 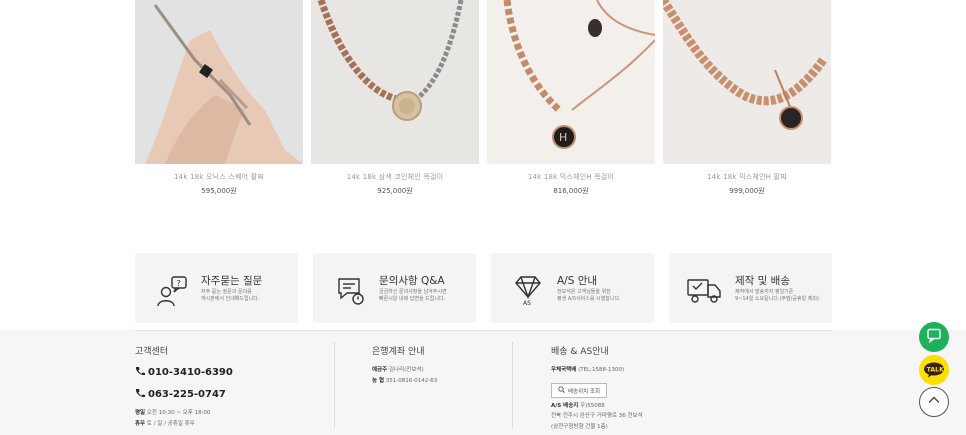 I want to click on card-description: 궁금하신 문의사항을 남겨주시면 빠른시일 내에 답변을 드립니다., so click(x=425, y=296).